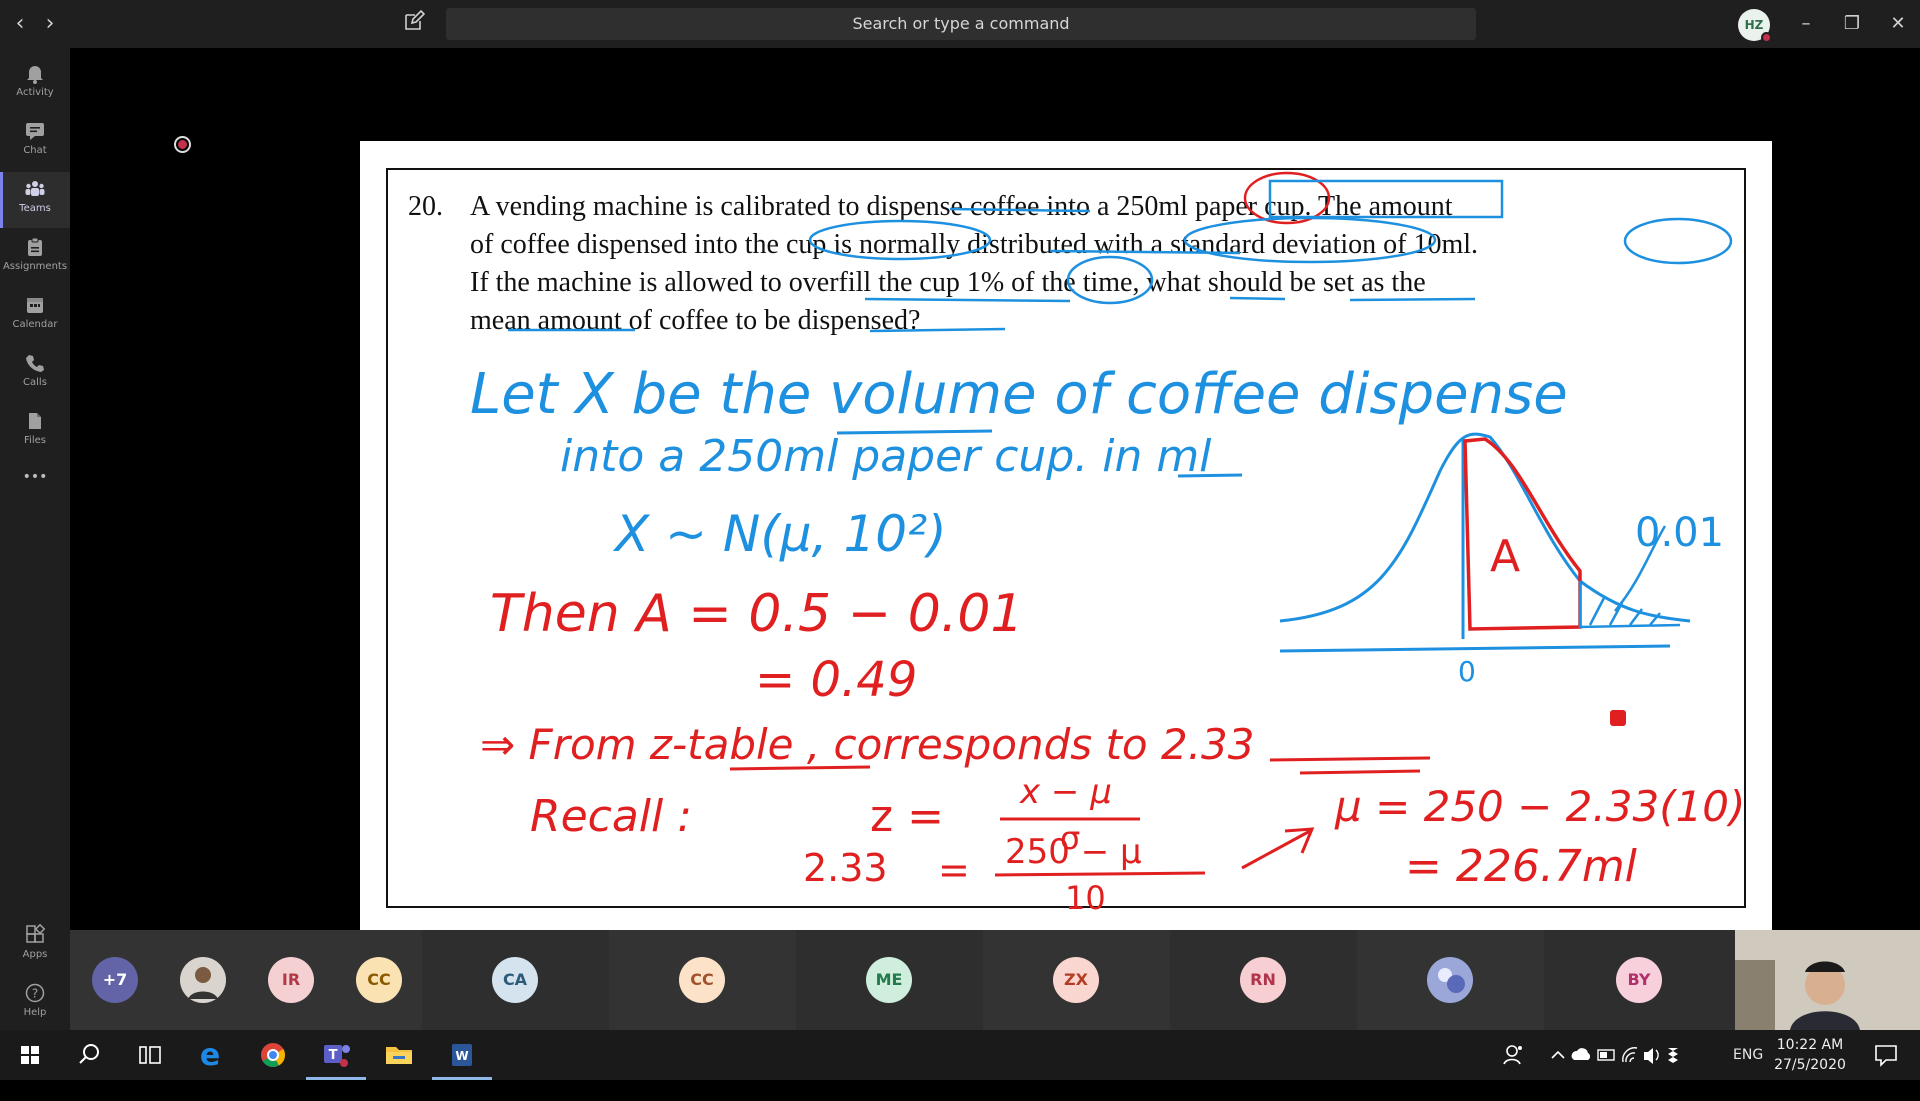 This screenshot has height=1101, width=1920. I want to click on participant-avatar: BY, so click(1639, 980).